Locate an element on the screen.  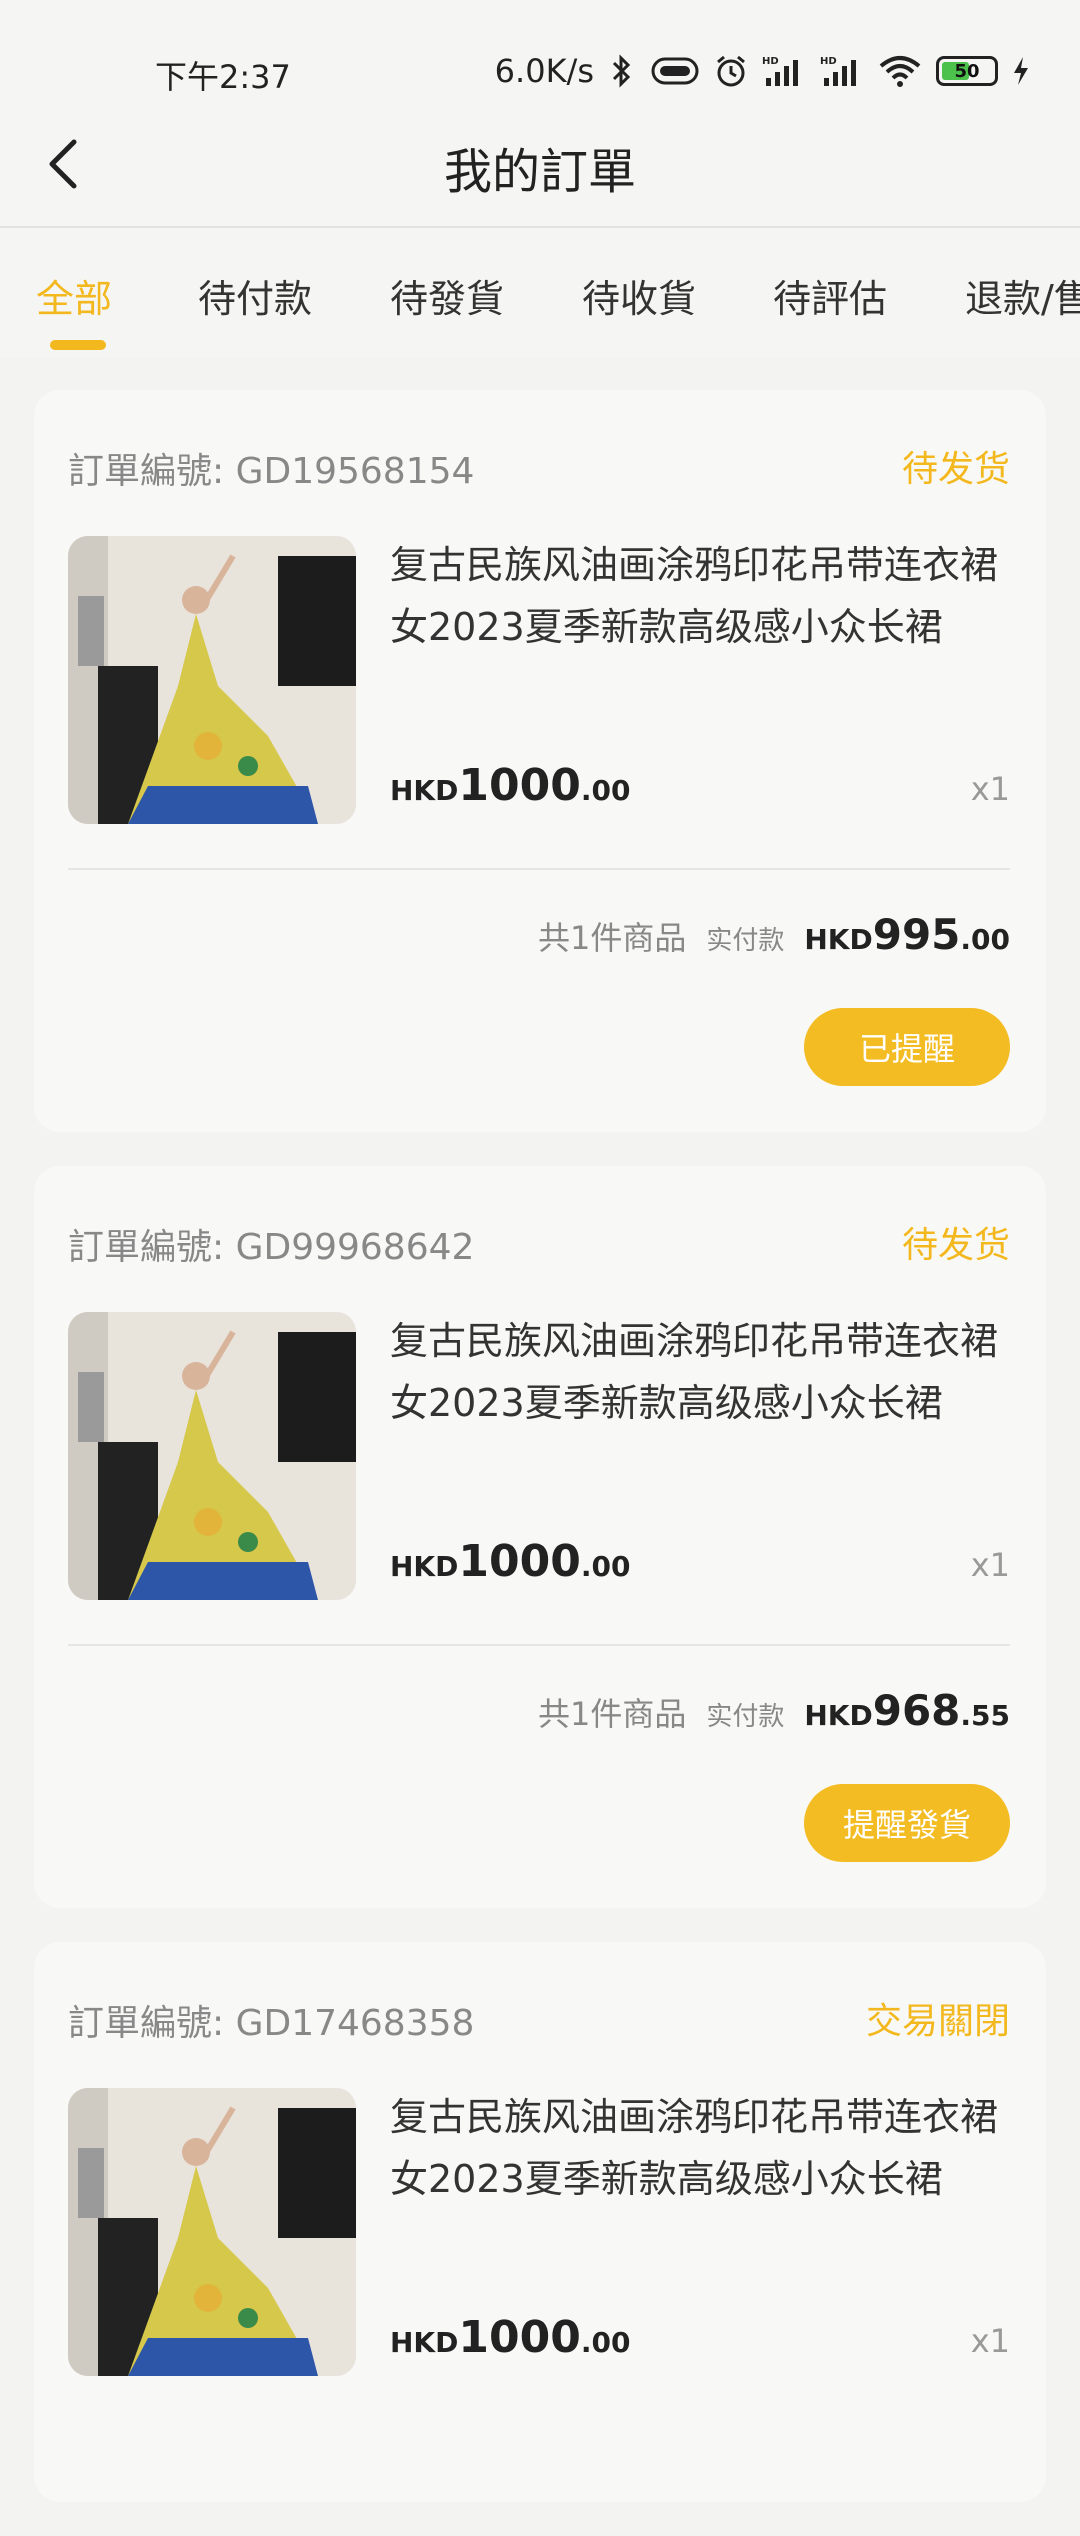
remind-shipment-button: 提醒發貨 is located at coordinates (907, 1823).